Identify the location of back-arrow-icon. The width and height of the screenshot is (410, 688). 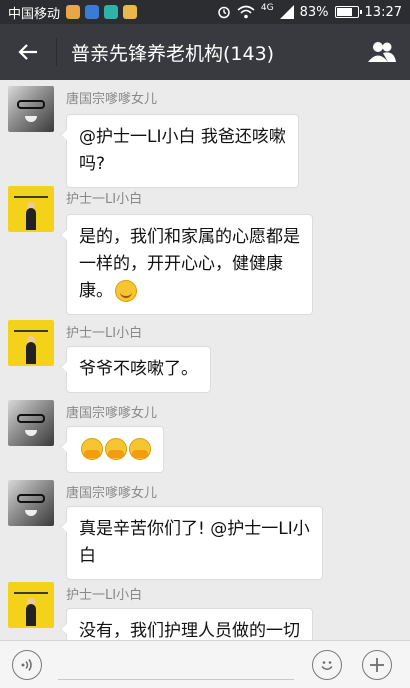
(27, 52).